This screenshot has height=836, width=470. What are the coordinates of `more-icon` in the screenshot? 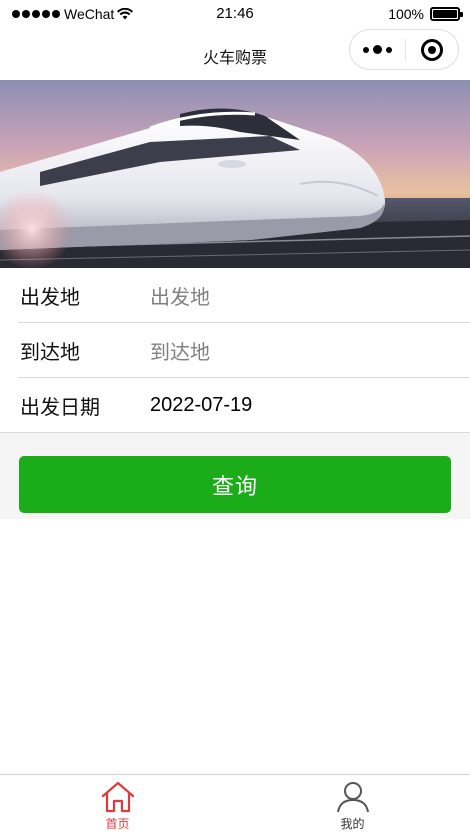 It's located at (377, 49).